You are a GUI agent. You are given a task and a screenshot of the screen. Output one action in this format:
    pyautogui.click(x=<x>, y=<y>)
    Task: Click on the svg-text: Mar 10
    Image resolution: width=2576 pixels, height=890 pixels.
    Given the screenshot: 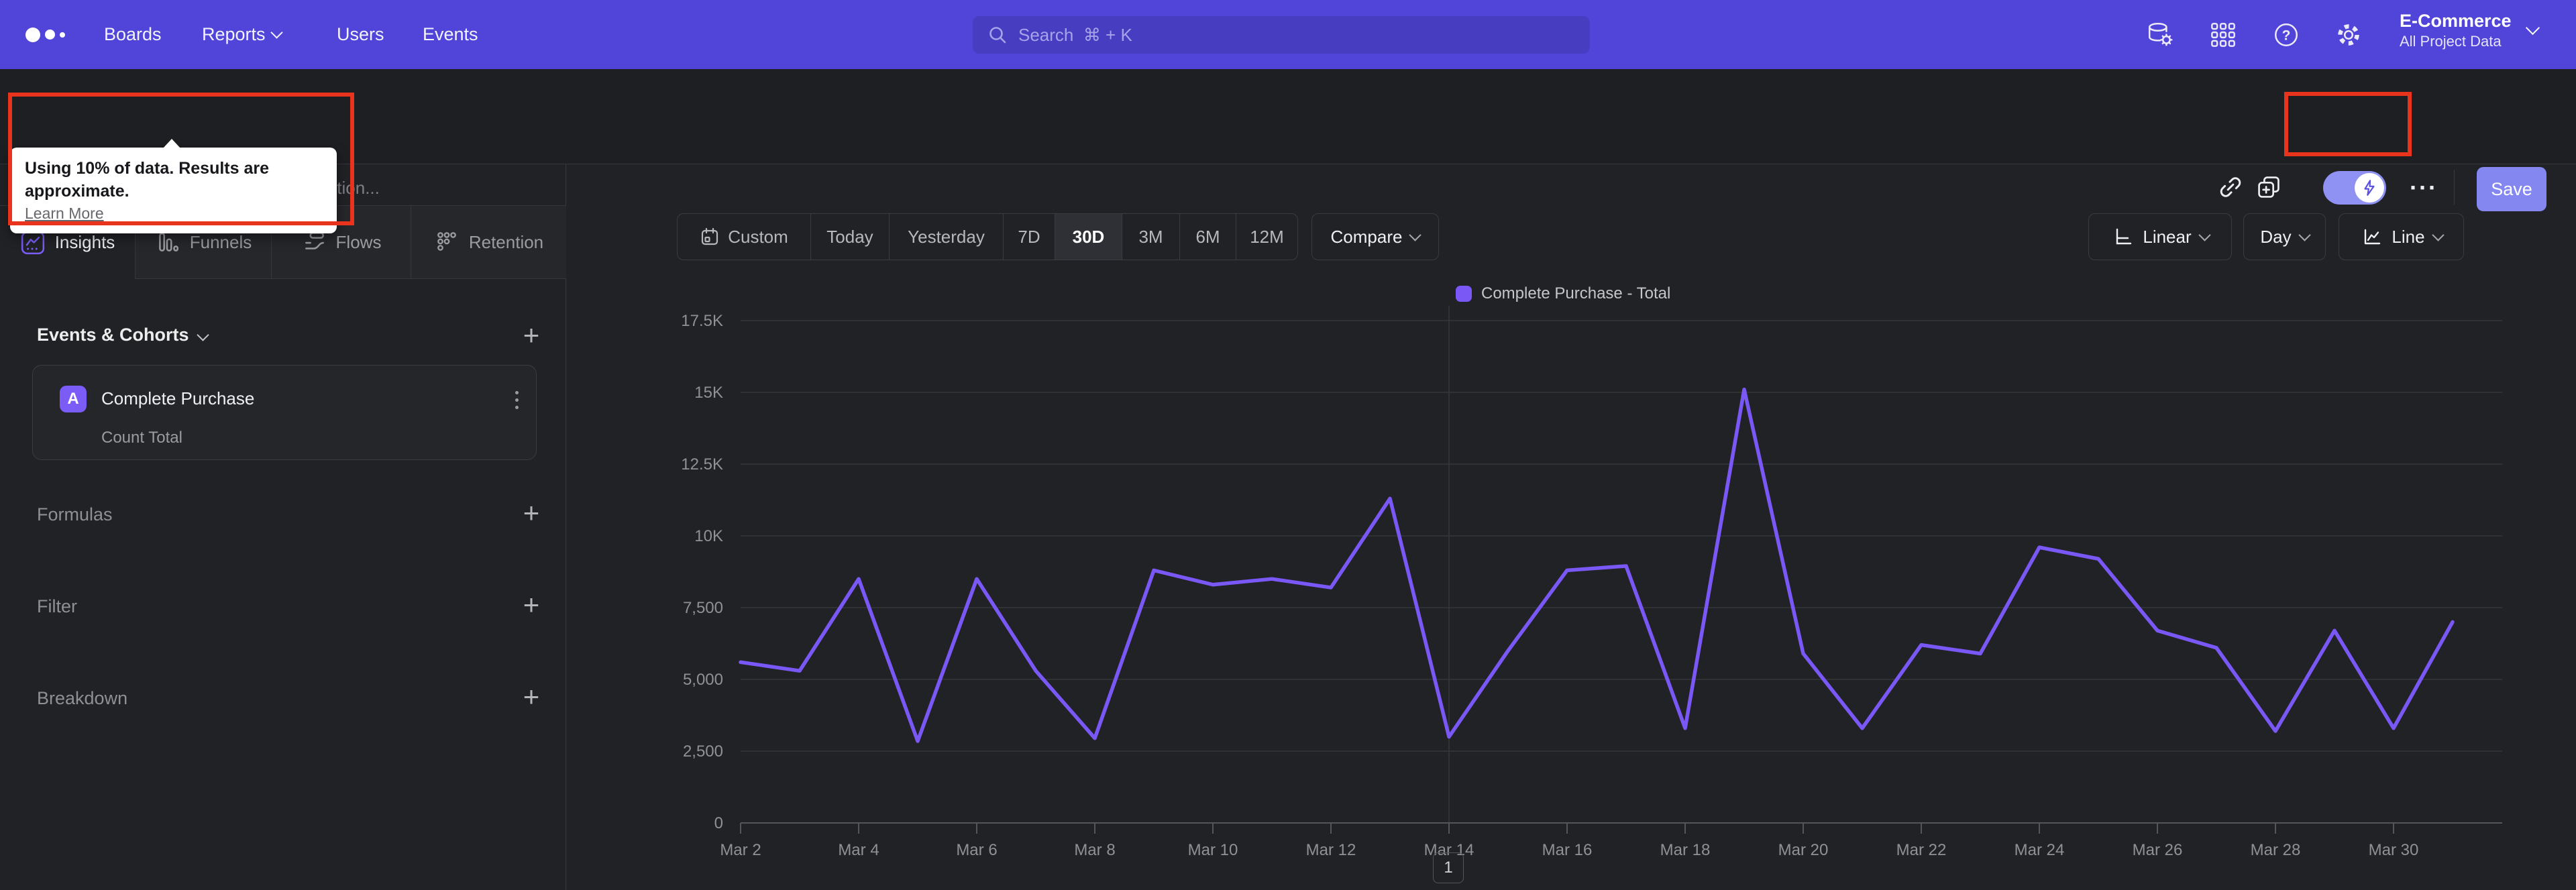 What is the action you would take?
    pyautogui.click(x=1213, y=850)
    